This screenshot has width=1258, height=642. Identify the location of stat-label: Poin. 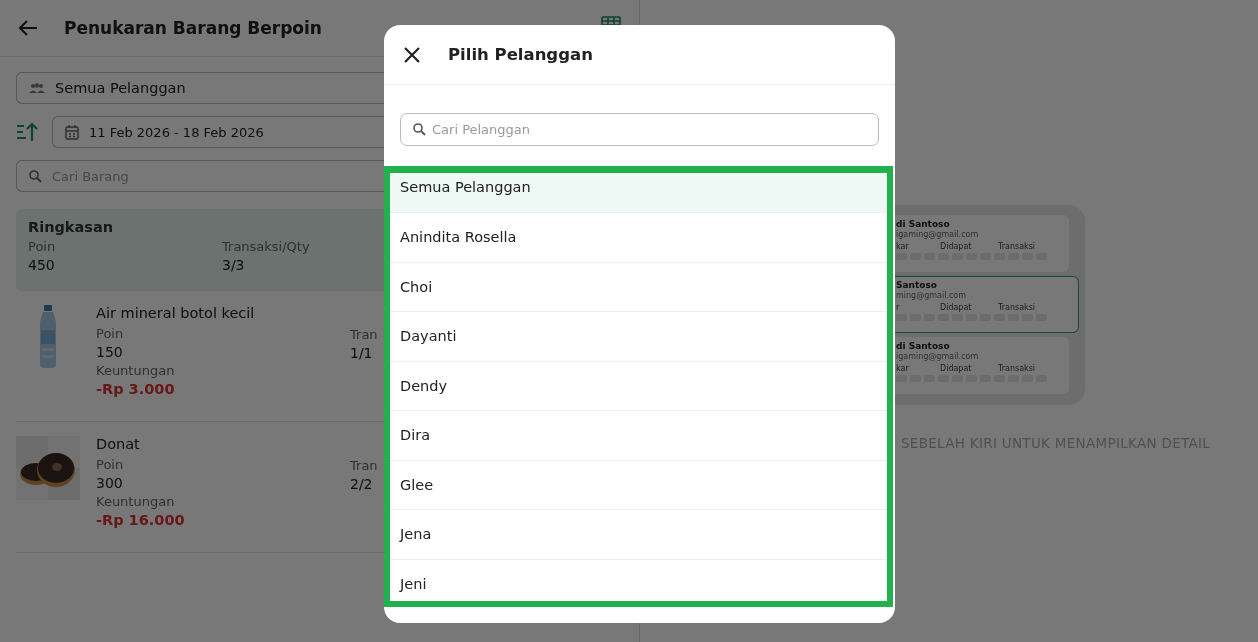
(42, 246).